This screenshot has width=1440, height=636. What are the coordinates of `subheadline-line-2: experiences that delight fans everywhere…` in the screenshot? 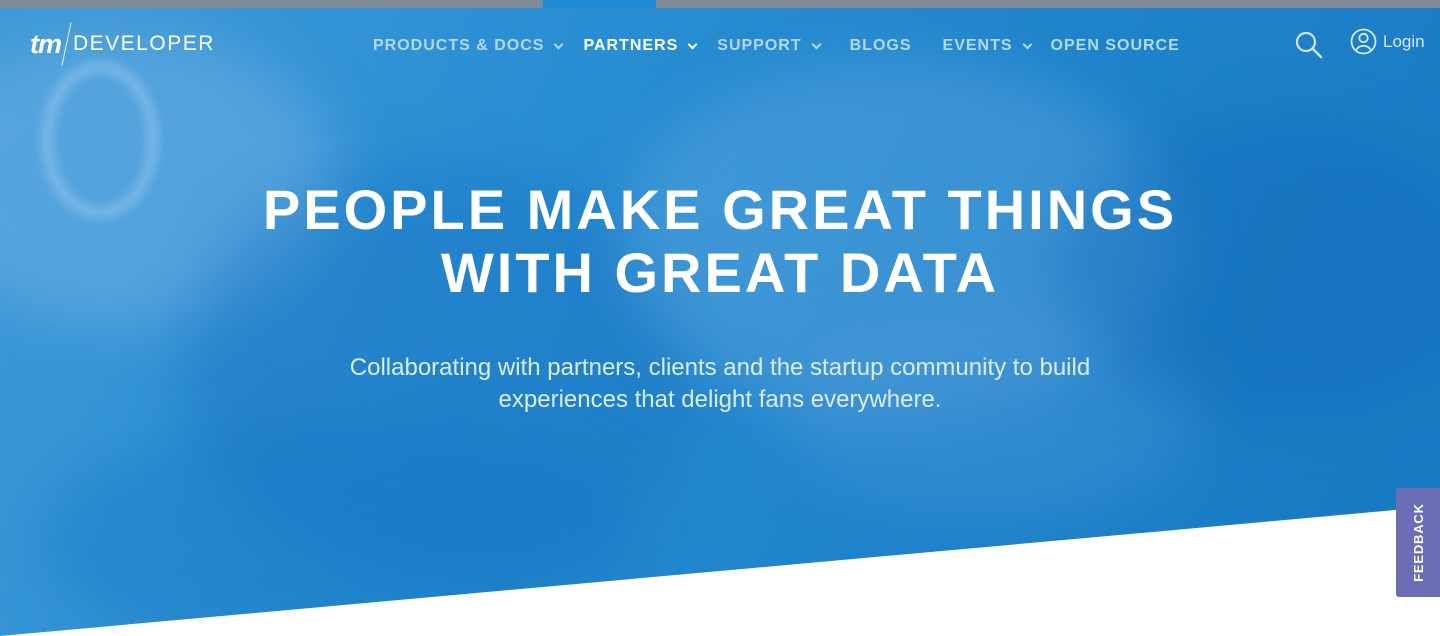 It's located at (720, 399).